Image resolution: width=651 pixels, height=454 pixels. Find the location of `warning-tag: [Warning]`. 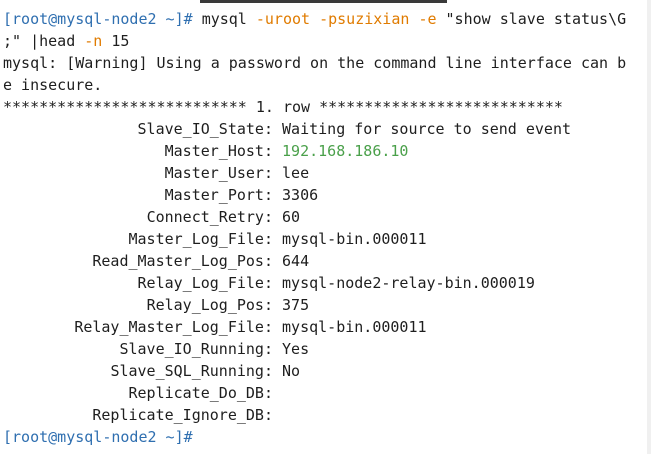

warning-tag: [Warning] is located at coordinates (107, 63).